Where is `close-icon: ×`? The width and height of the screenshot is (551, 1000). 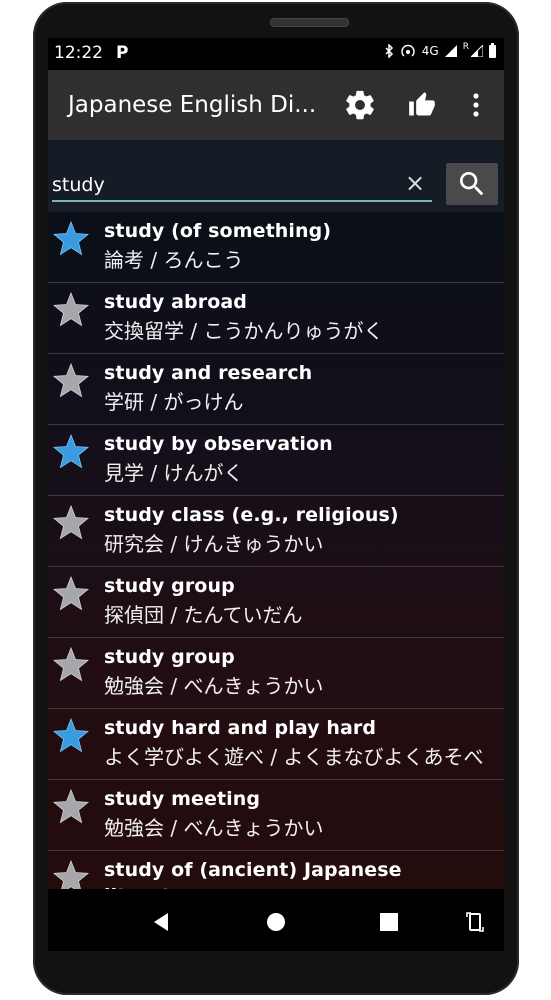
close-icon: × is located at coordinates (415, 183).